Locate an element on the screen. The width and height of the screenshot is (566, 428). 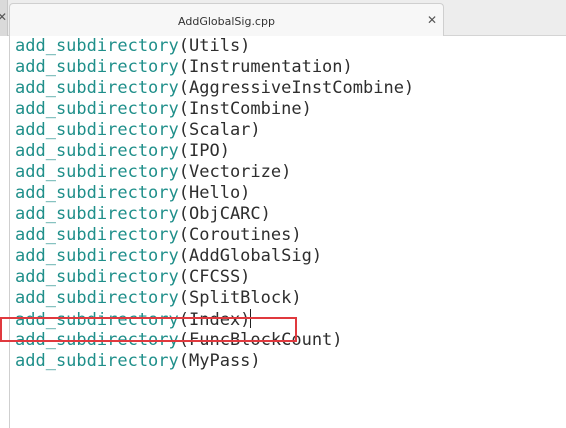
code-line: add_subdirectory(Hello) is located at coordinates (132, 193).